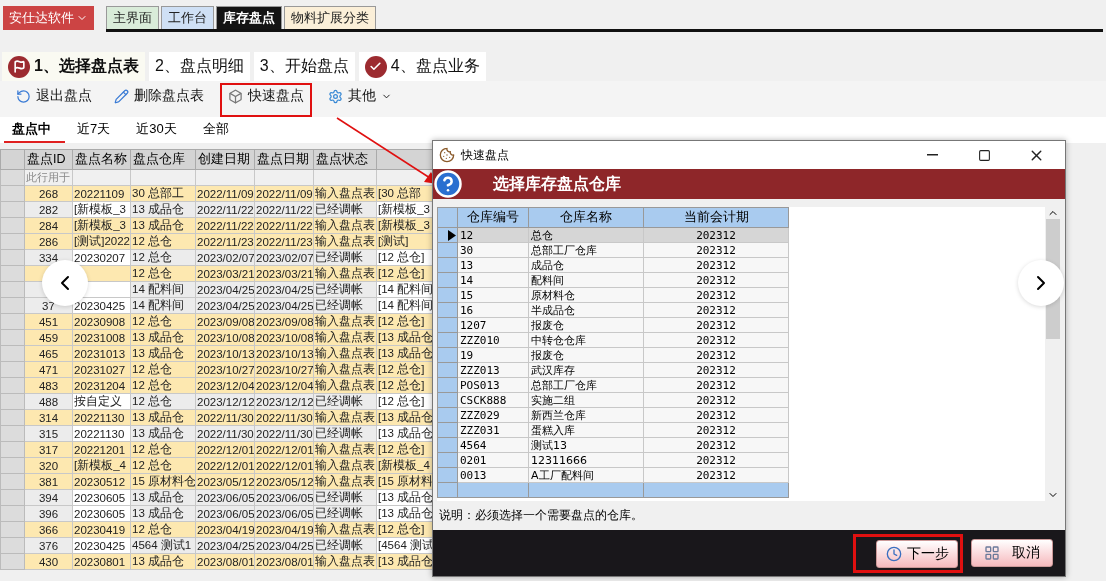 The height and width of the screenshot is (581, 1106). What do you see at coordinates (613, 445) in the screenshot?
I see `table-row: 4564 测试13 202312` at bounding box center [613, 445].